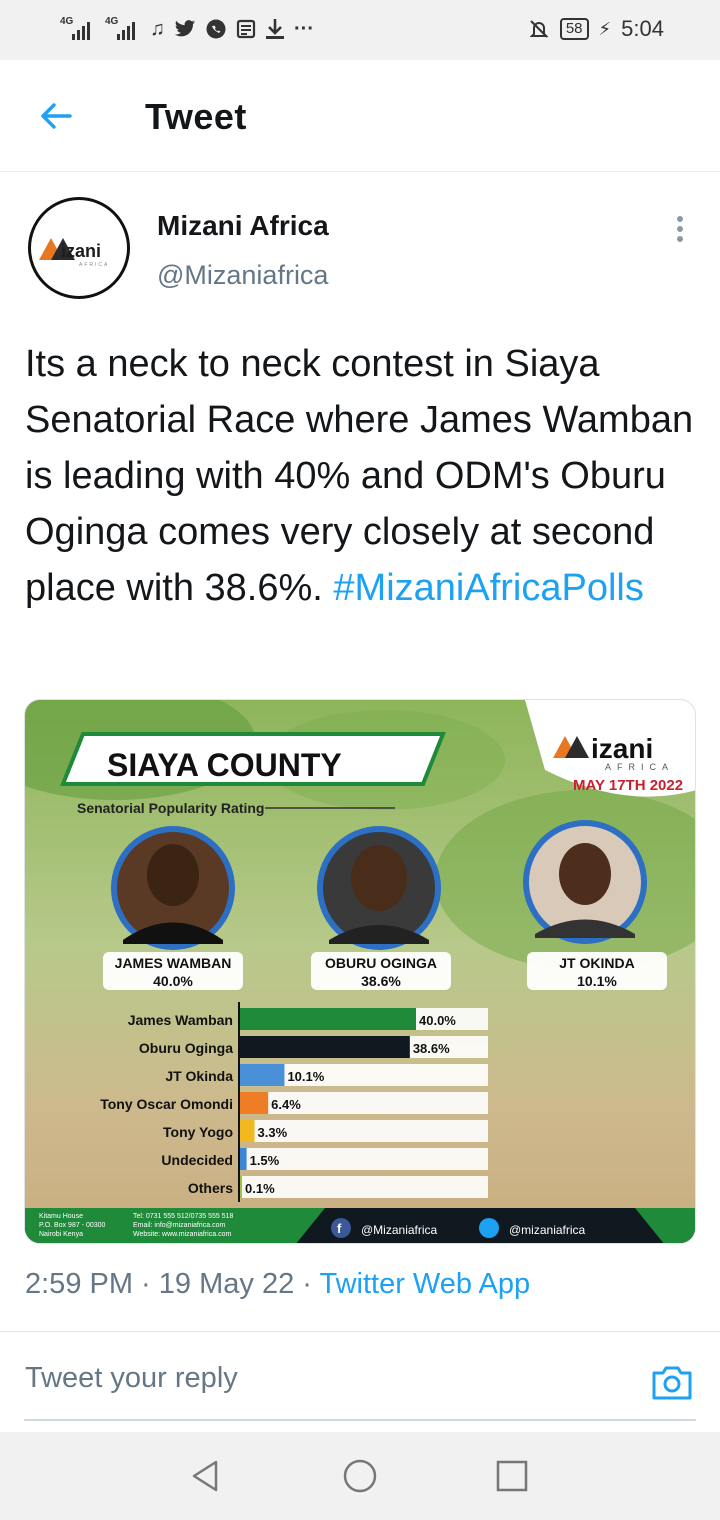  Describe the element at coordinates (185, 28) in the screenshot. I see `twitter-icon` at that location.